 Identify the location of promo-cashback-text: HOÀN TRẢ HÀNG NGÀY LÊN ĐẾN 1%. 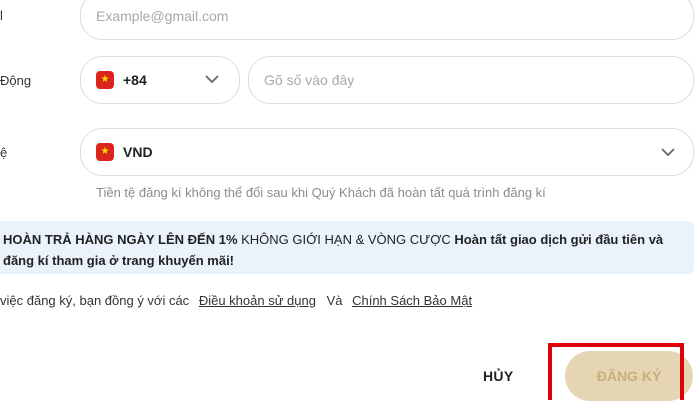
(120, 239).